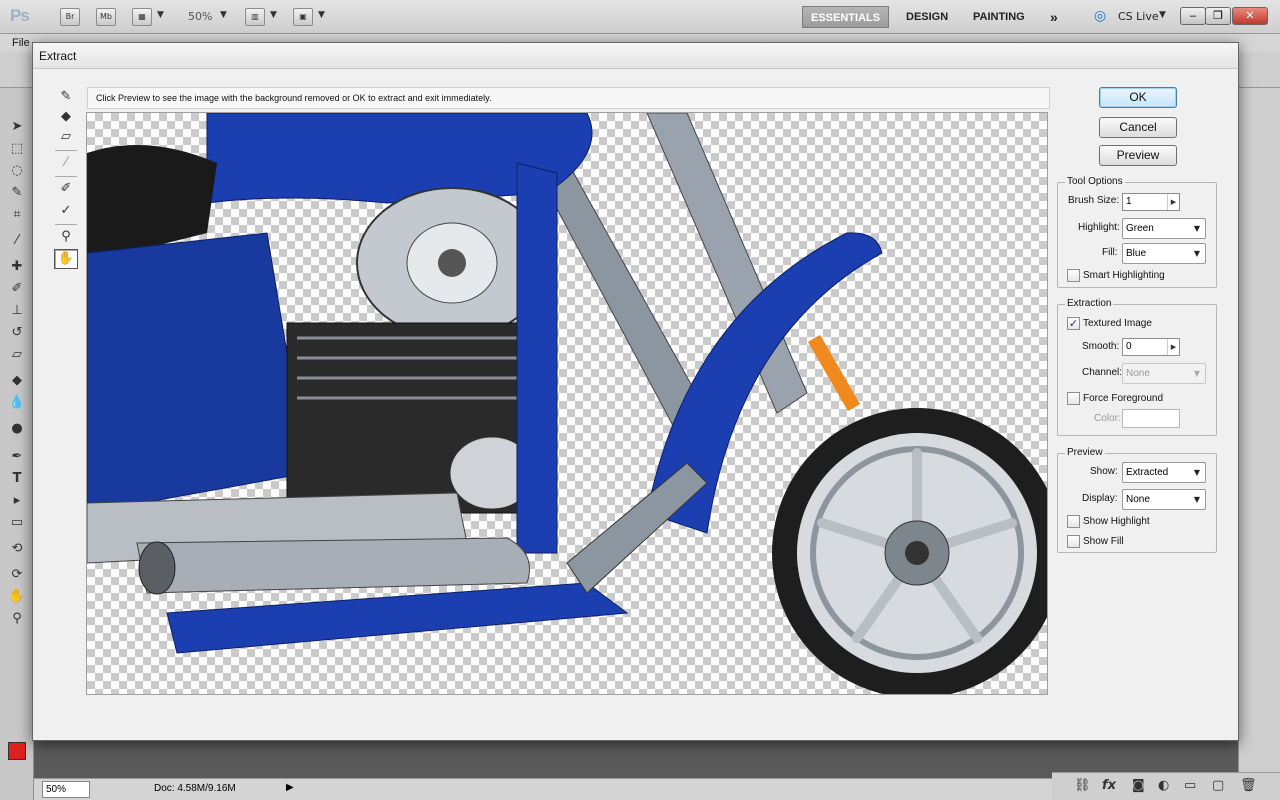  What do you see at coordinates (17, 403) in the screenshot?
I see `blur-tool-icon: 💧` at bounding box center [17, 403].